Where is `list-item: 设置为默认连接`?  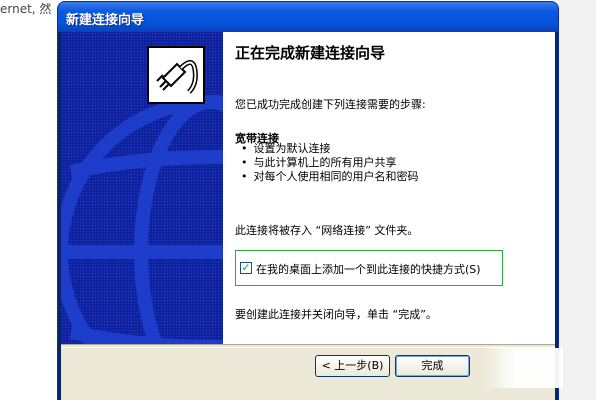
list-item: 设置为默认连接 is located at coordinates (330, 149).